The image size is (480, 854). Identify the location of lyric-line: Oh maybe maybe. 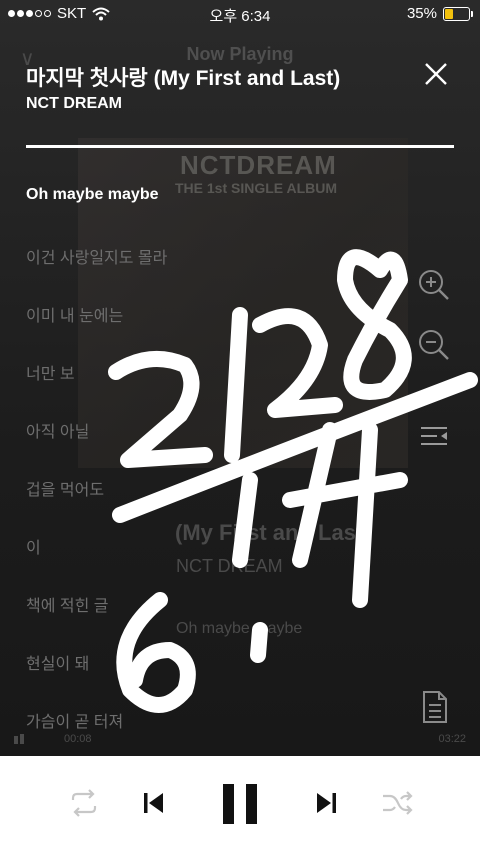
(92, 194).